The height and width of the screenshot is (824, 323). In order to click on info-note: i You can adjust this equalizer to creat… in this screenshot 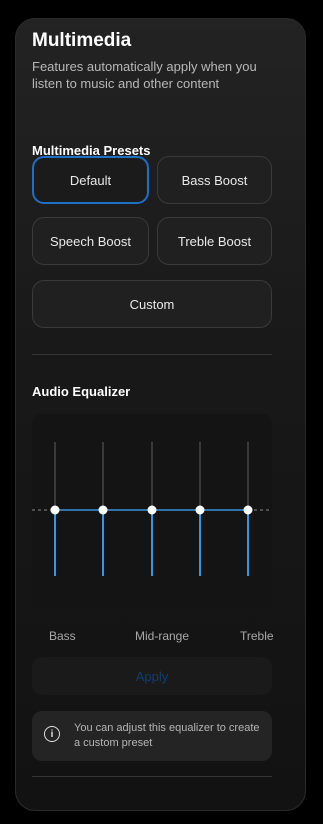, I will do `click(152, 736)`.